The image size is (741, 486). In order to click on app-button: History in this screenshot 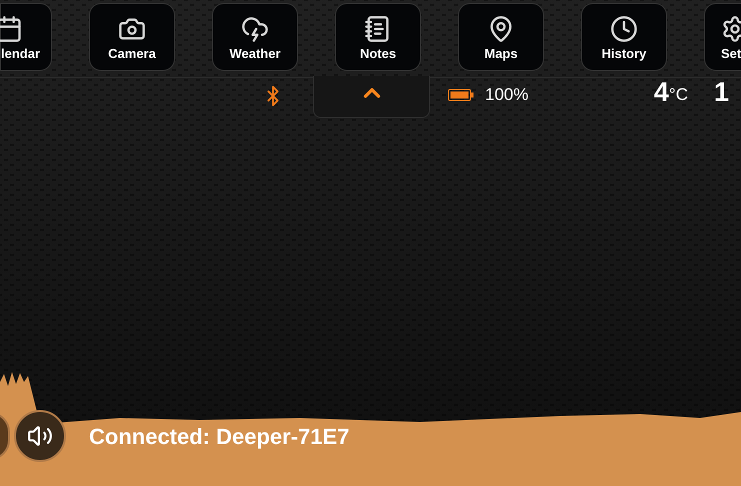, I will do `click(624, 37)`.